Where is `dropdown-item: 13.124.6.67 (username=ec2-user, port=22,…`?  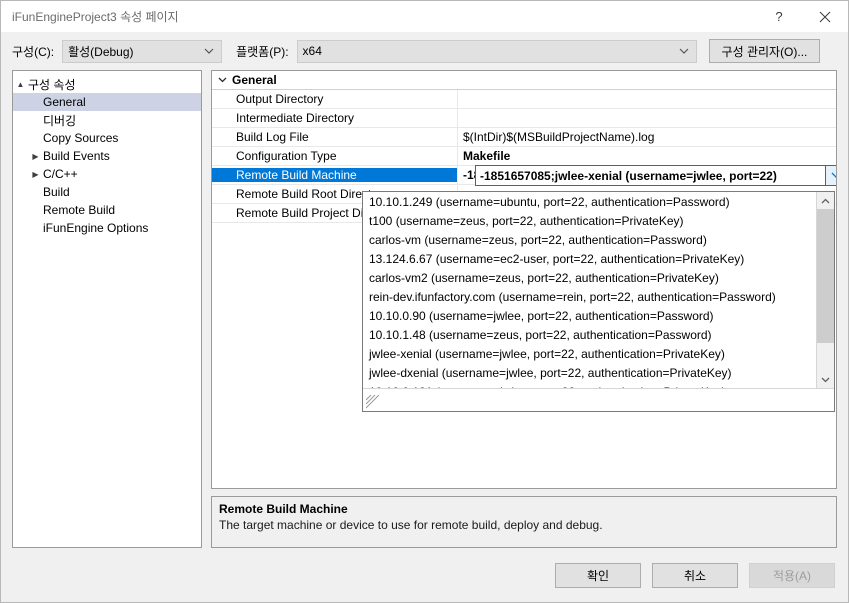 dropdown-item: 13.124.6.67 (username=ec2-user, port=22,… is located at coordinates (589, 259).